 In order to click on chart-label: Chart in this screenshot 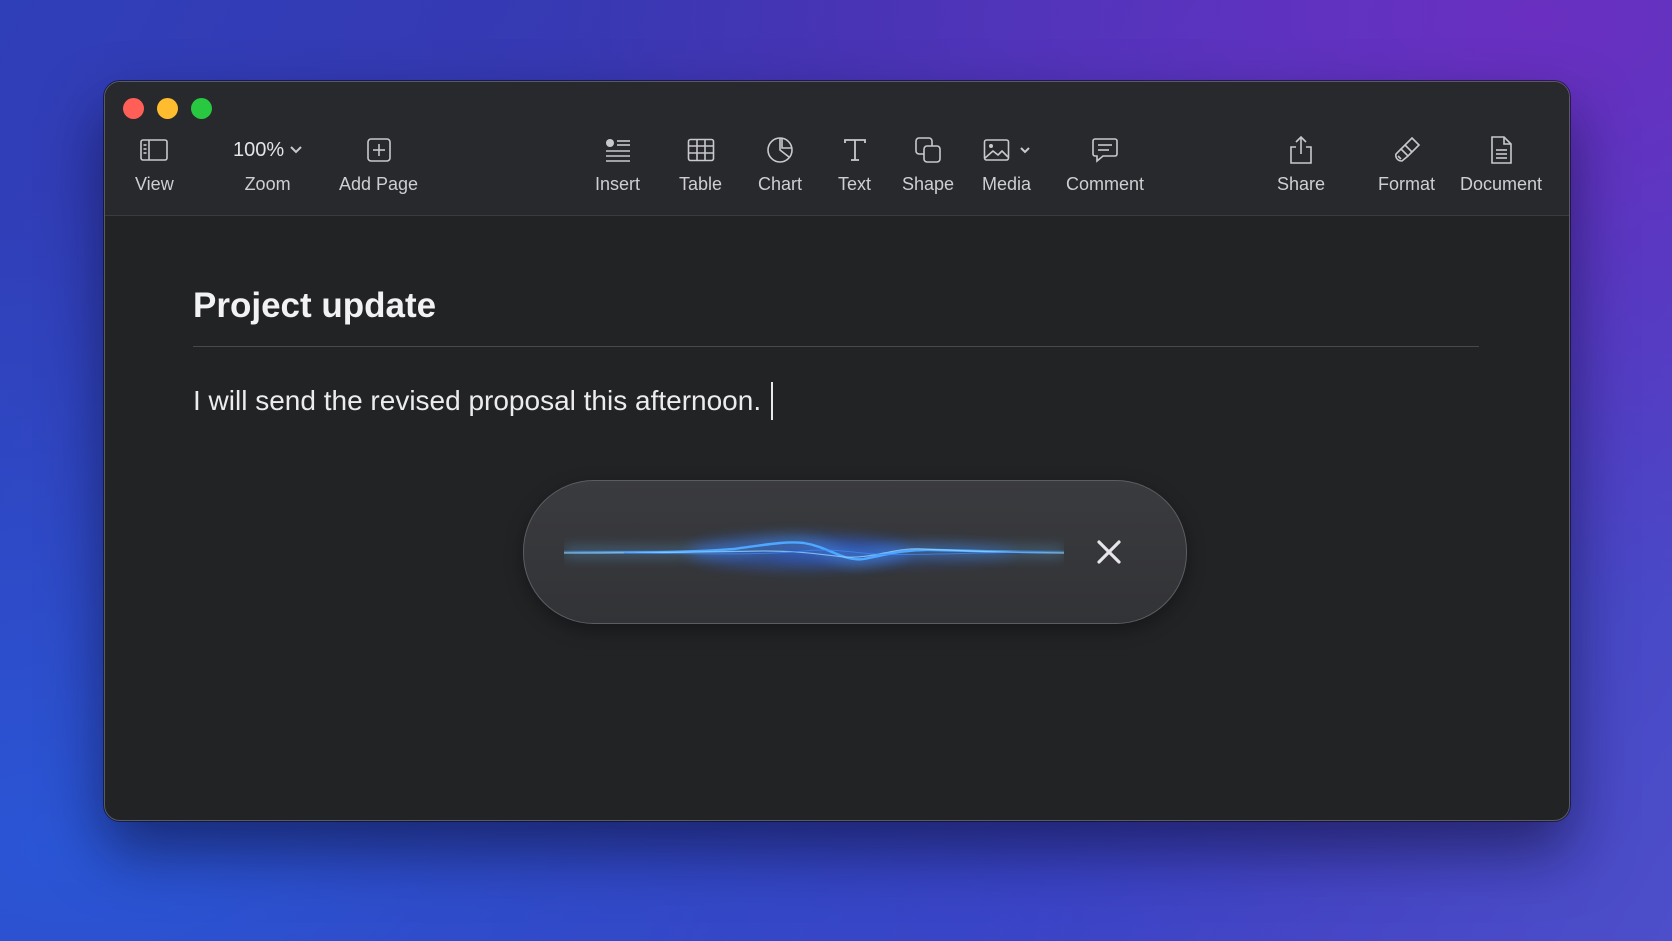, I will do `click(780, 184)`.